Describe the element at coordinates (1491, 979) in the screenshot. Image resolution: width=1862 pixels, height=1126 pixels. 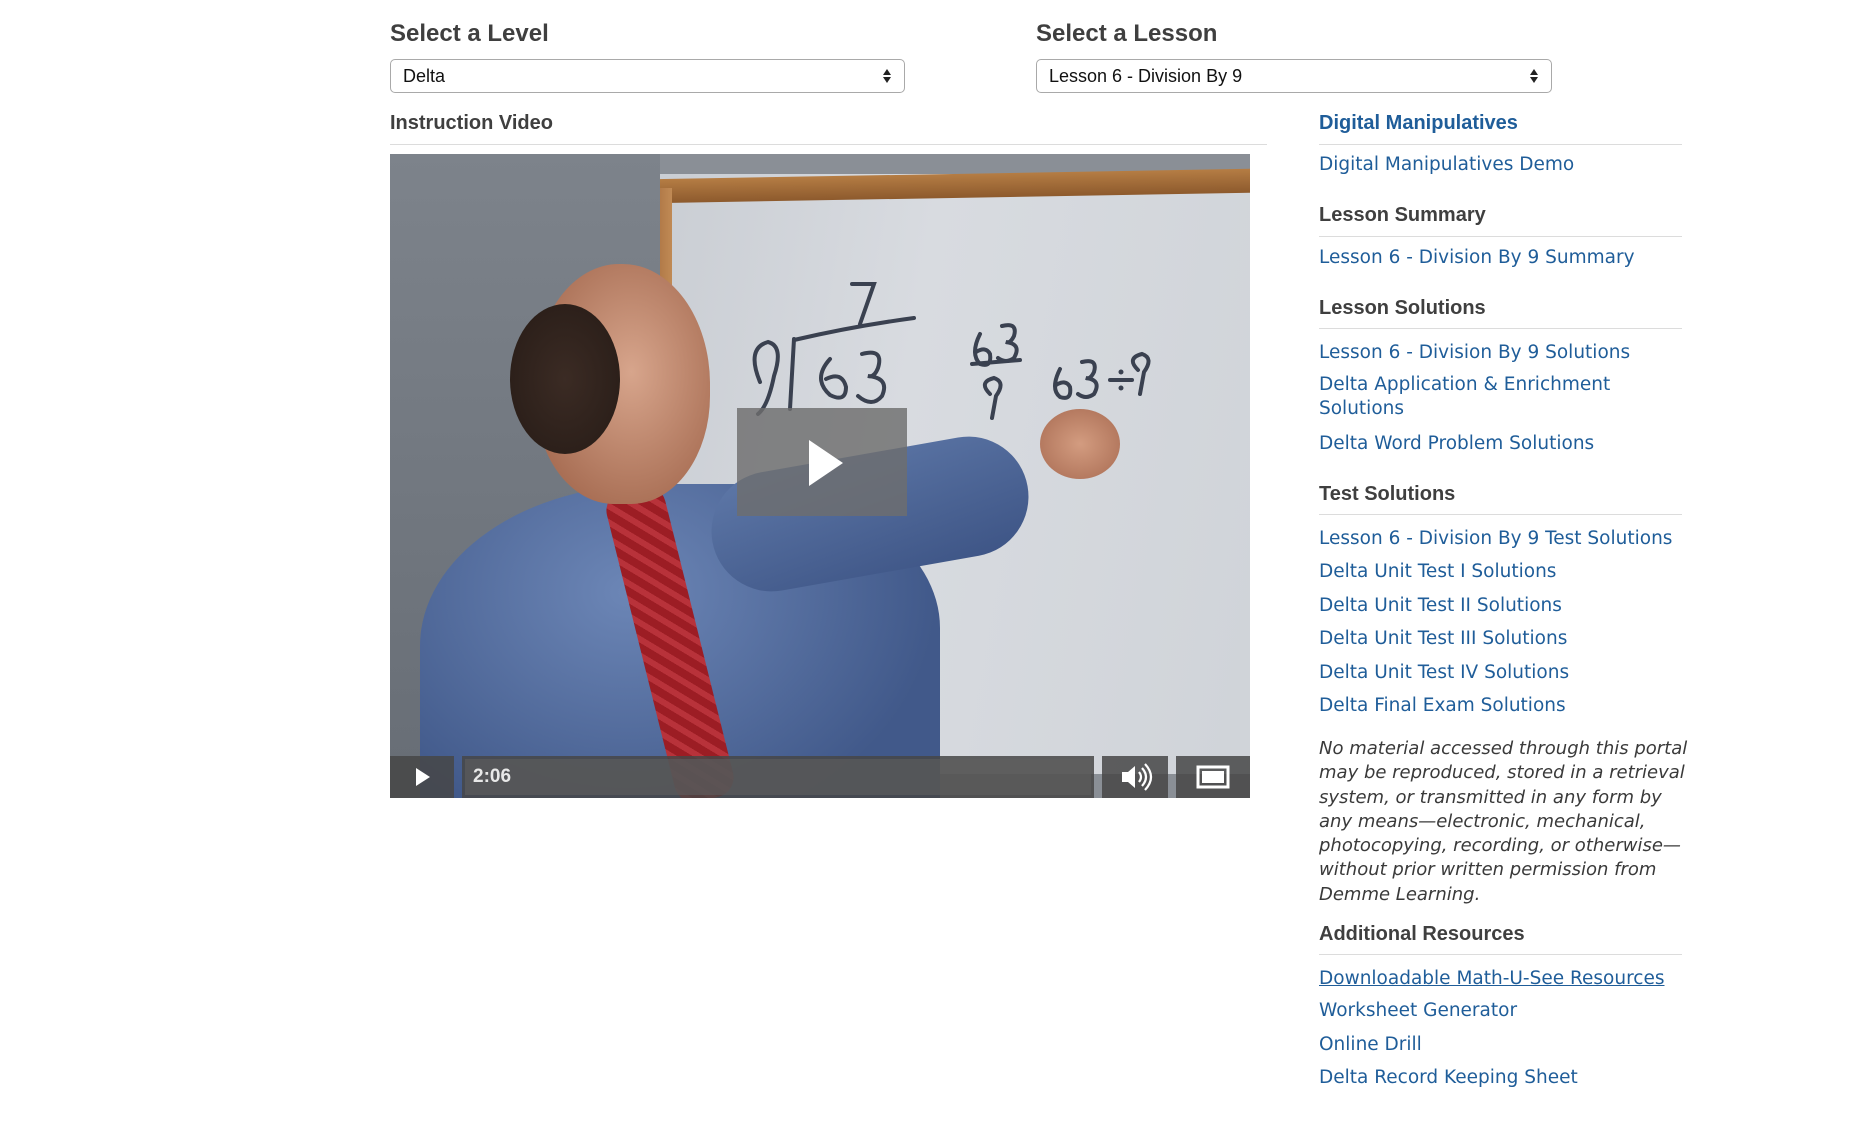
I see `downloadable-resources-link: Downloadable Math-U-See Resources` at that location.